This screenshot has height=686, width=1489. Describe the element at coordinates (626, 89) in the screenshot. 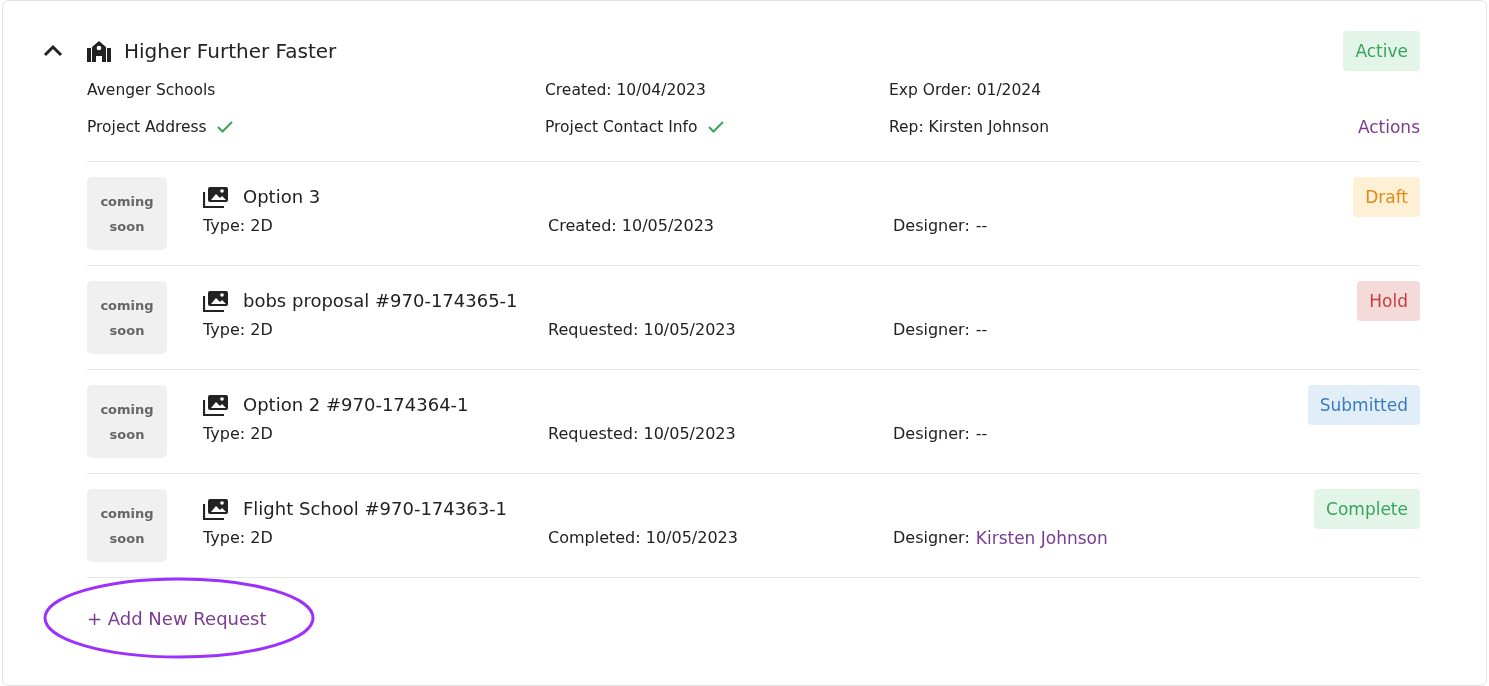

I see `created-date: Created: 10/04/2023` at that location.